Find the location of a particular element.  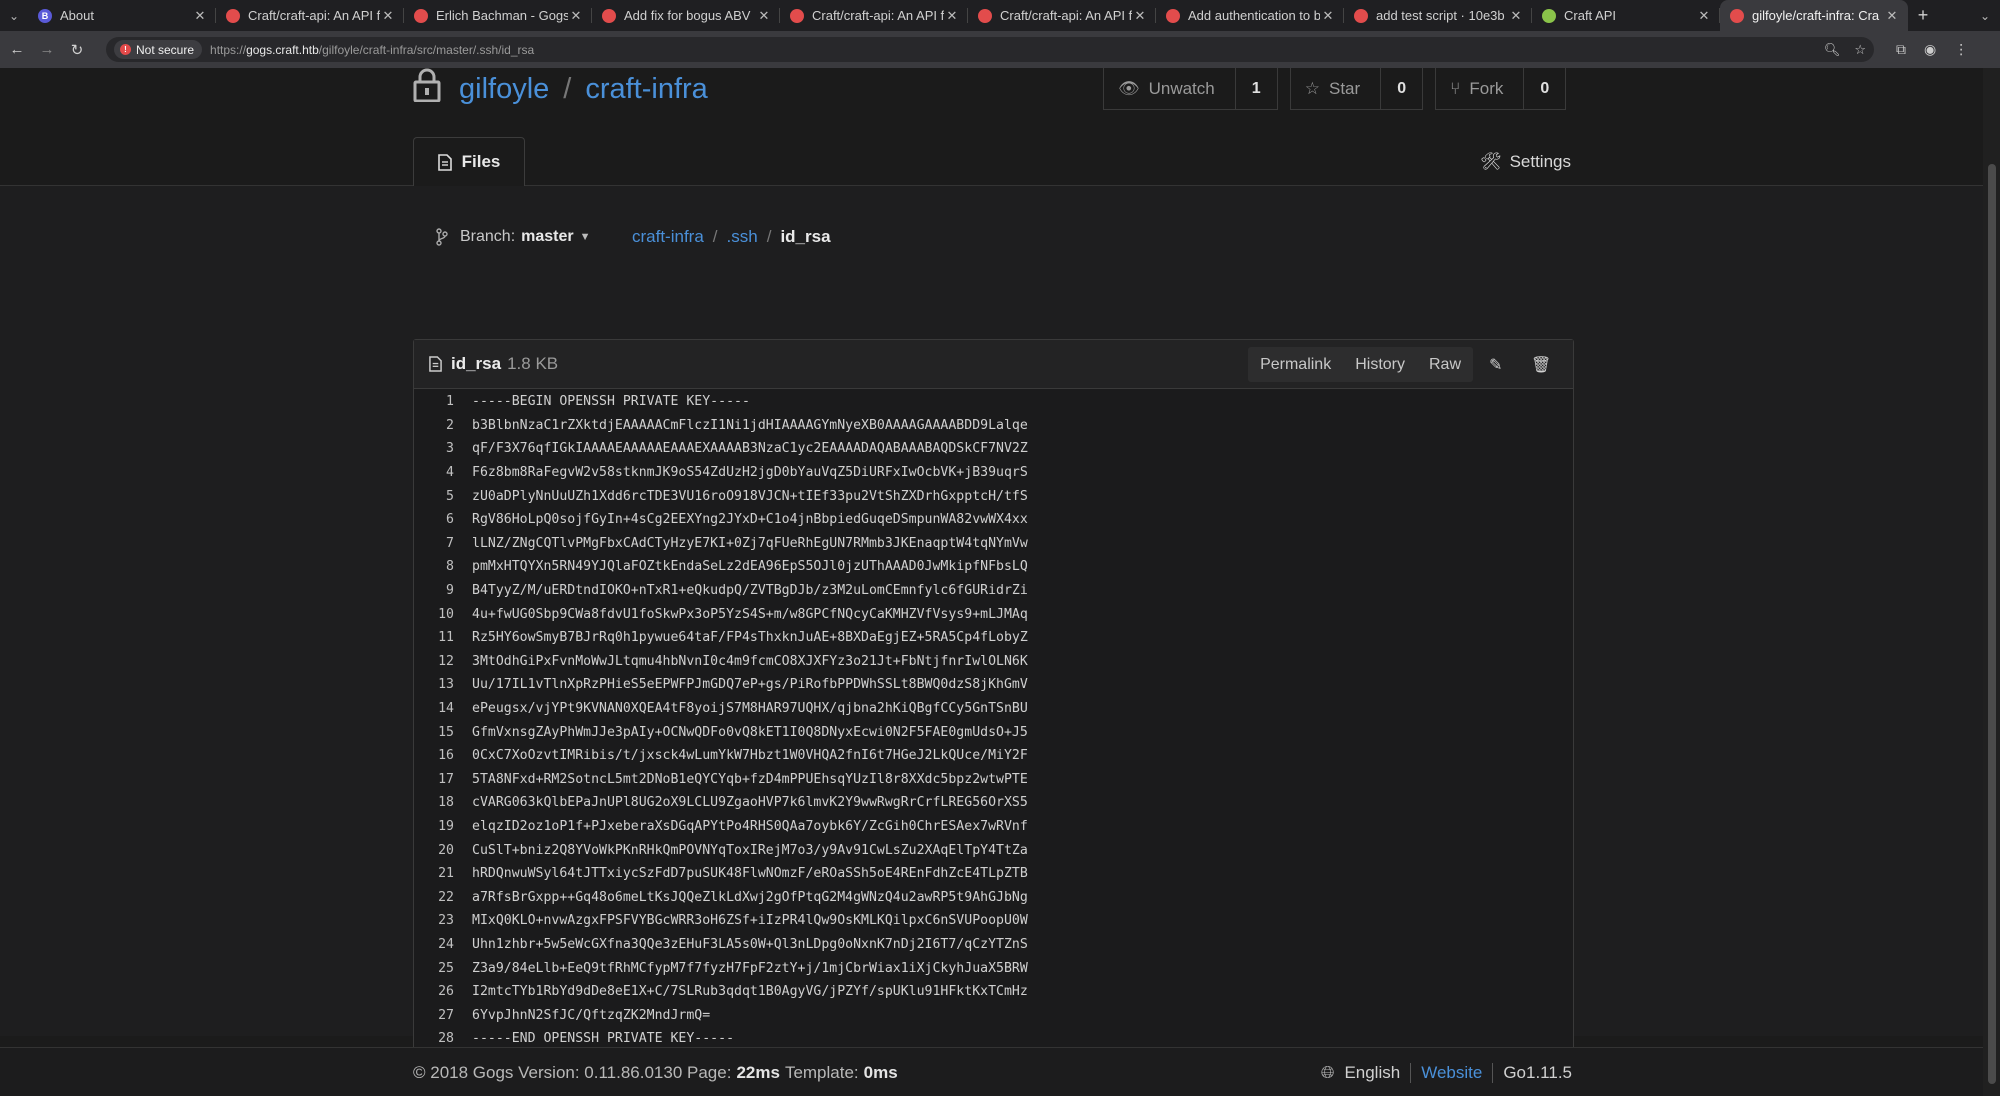

bookmark-star-icon: ☆ is located at coordinates (1860, 50).